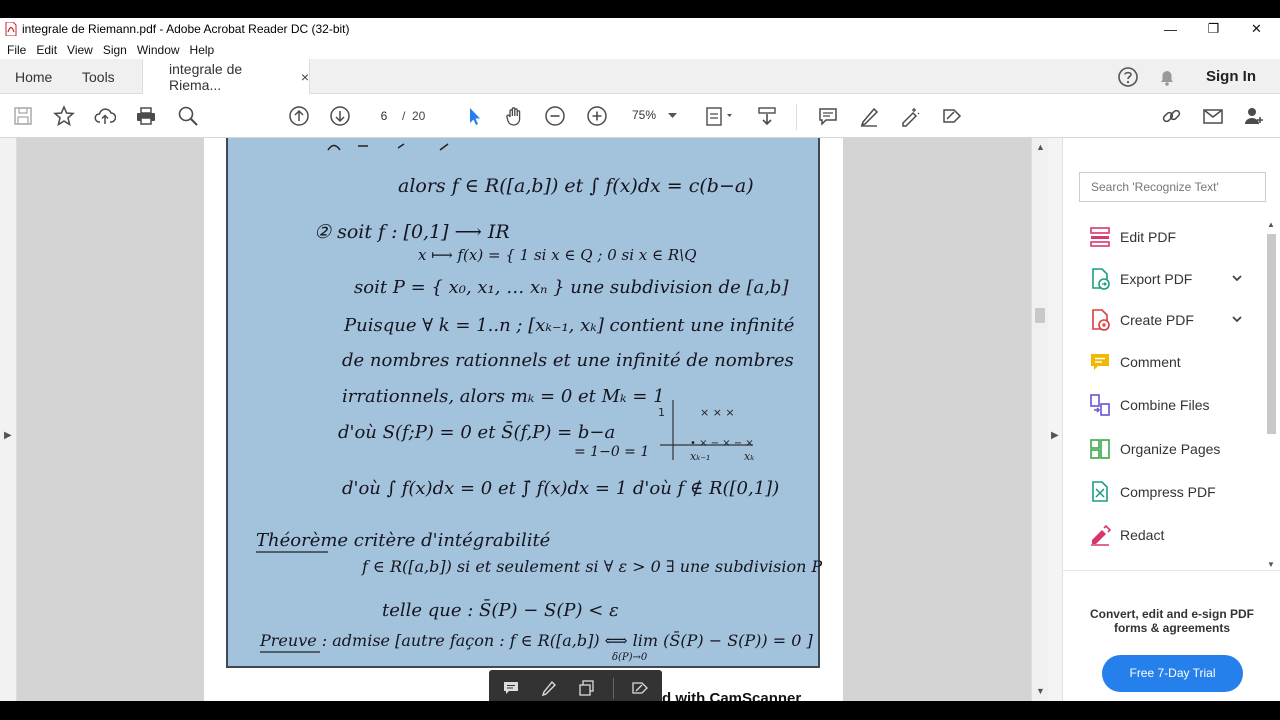  I want to click on toolbar-divider, so click(796, 117).